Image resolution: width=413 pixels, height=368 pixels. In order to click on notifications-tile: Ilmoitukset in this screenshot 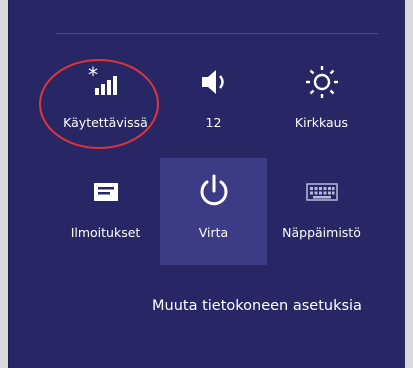, I will do `click(105, 211)`.